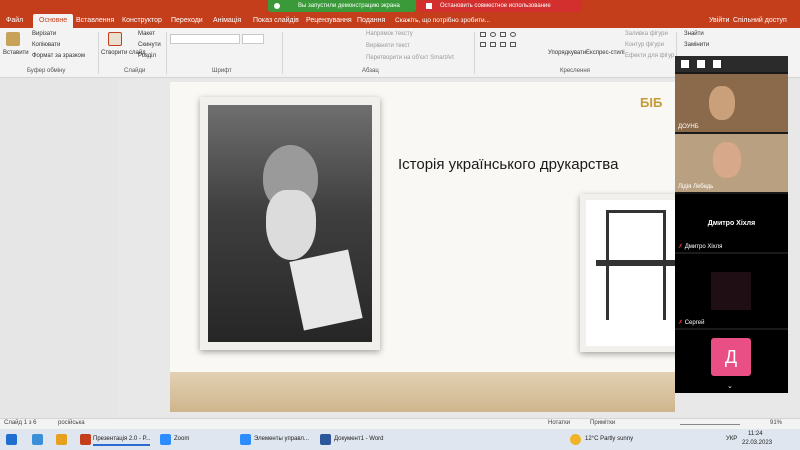 The image size is (800, 450). What do you see at coordinates (483, 44) in the screenshot?
I see `arrow-shape-icon` at bounding box center [483, 44].